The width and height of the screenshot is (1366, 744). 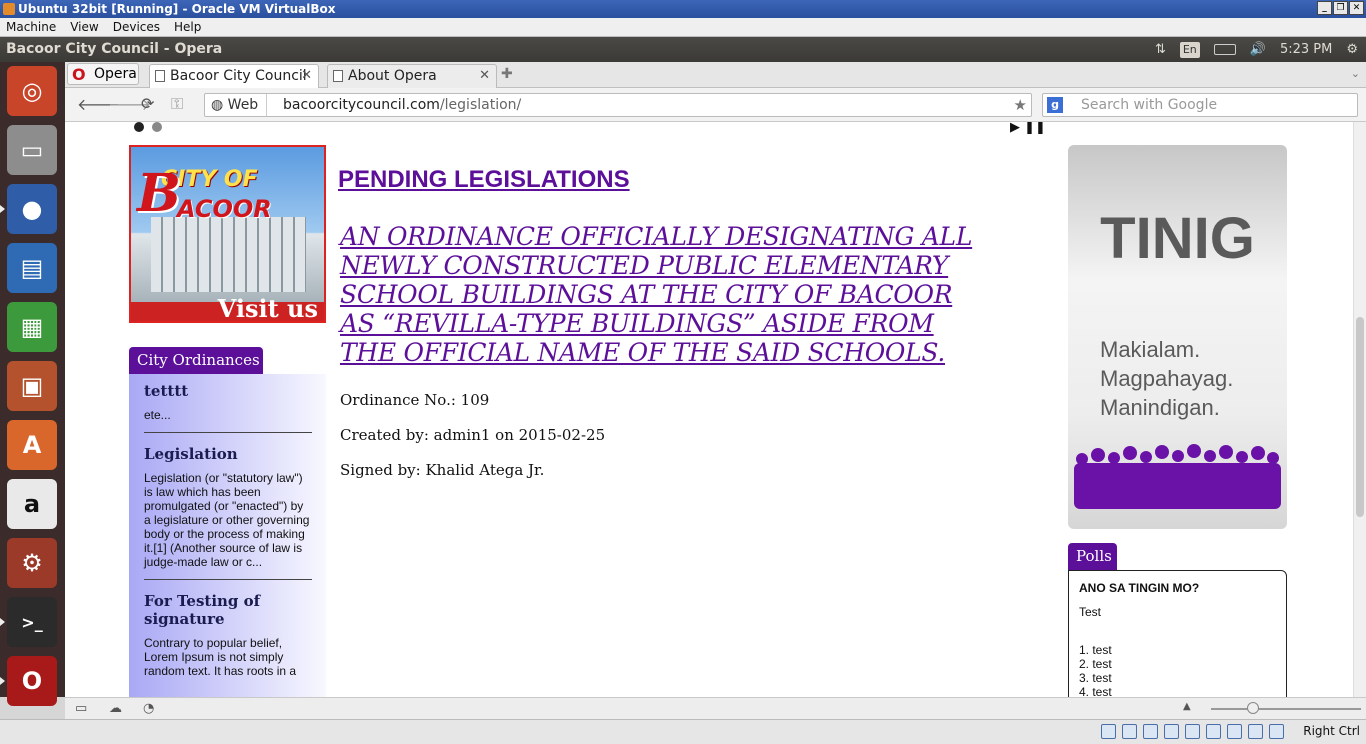 What do you see at coordinates (177, 104) in the screenshot?
I see `wand-icon: ⚿` at bounding box center [177, 104].